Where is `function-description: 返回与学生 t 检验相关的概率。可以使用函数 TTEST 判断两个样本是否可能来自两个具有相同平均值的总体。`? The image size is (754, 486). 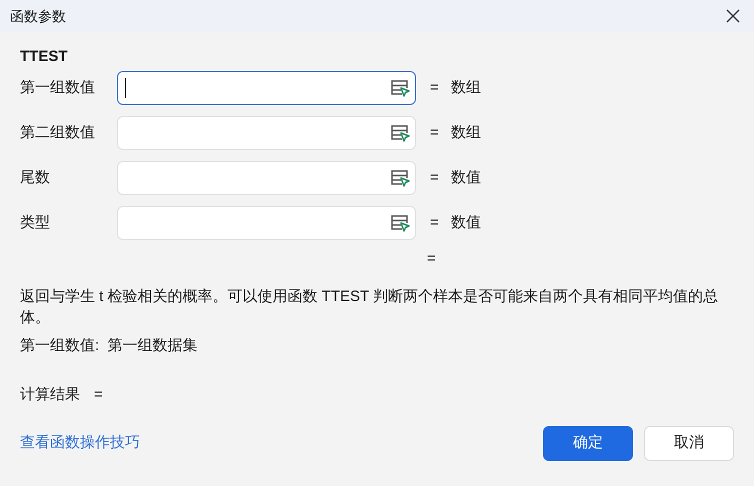 function-description: 返回与学生 t 检验相关的概率。可以使用函数 TTEST 判断两个样本是否可能来自两个具有相同平均值的总体。 is located at coordinates (370, 307).